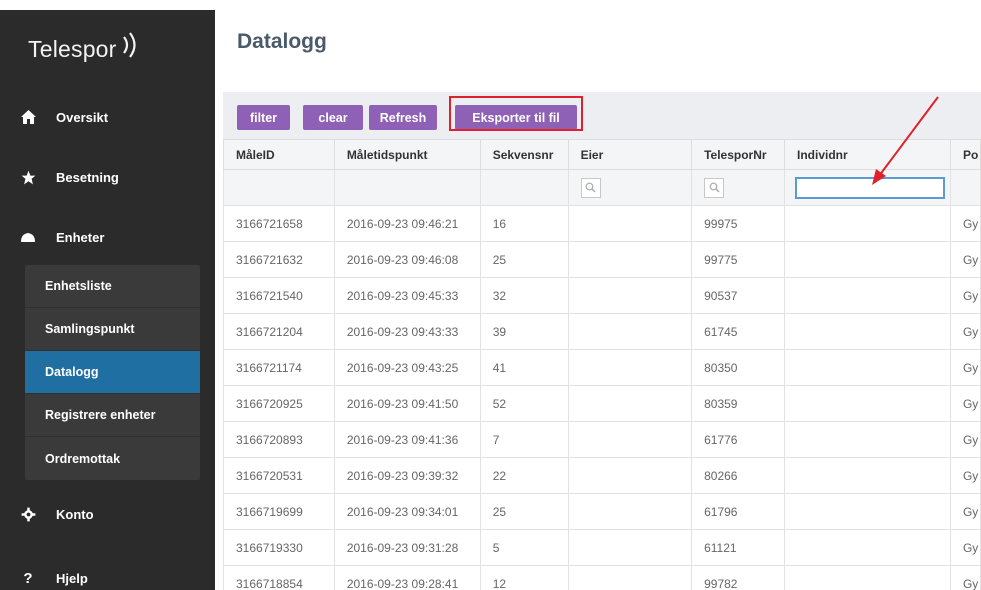  What do you see at coordinates (524, 154) in the screenshot?
I see `col-header-sekvensnr: Sekvensnr` at bounding box center [524, 154].